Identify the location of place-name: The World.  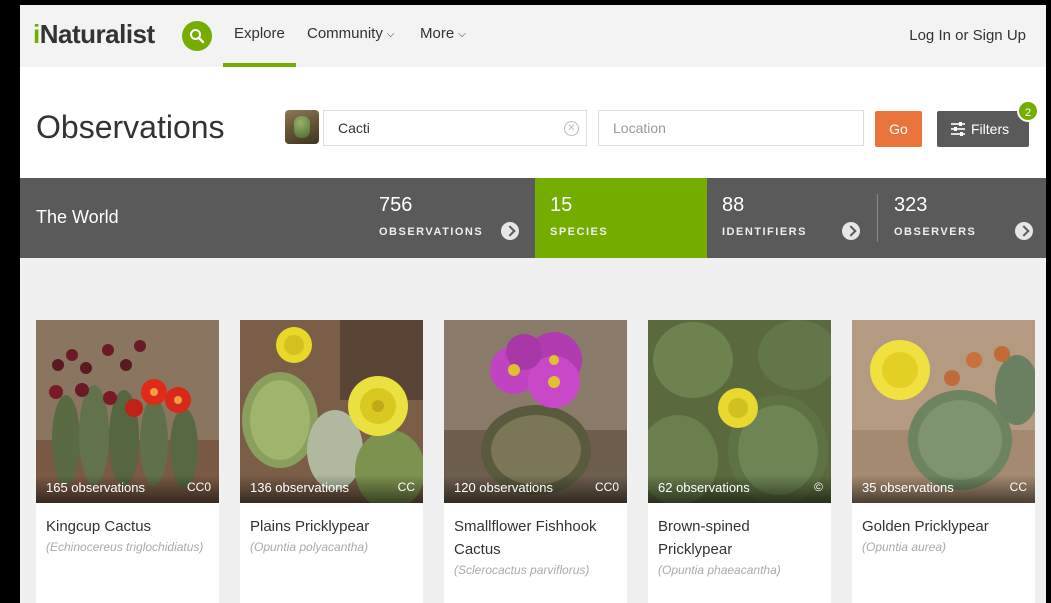
(77, 217).